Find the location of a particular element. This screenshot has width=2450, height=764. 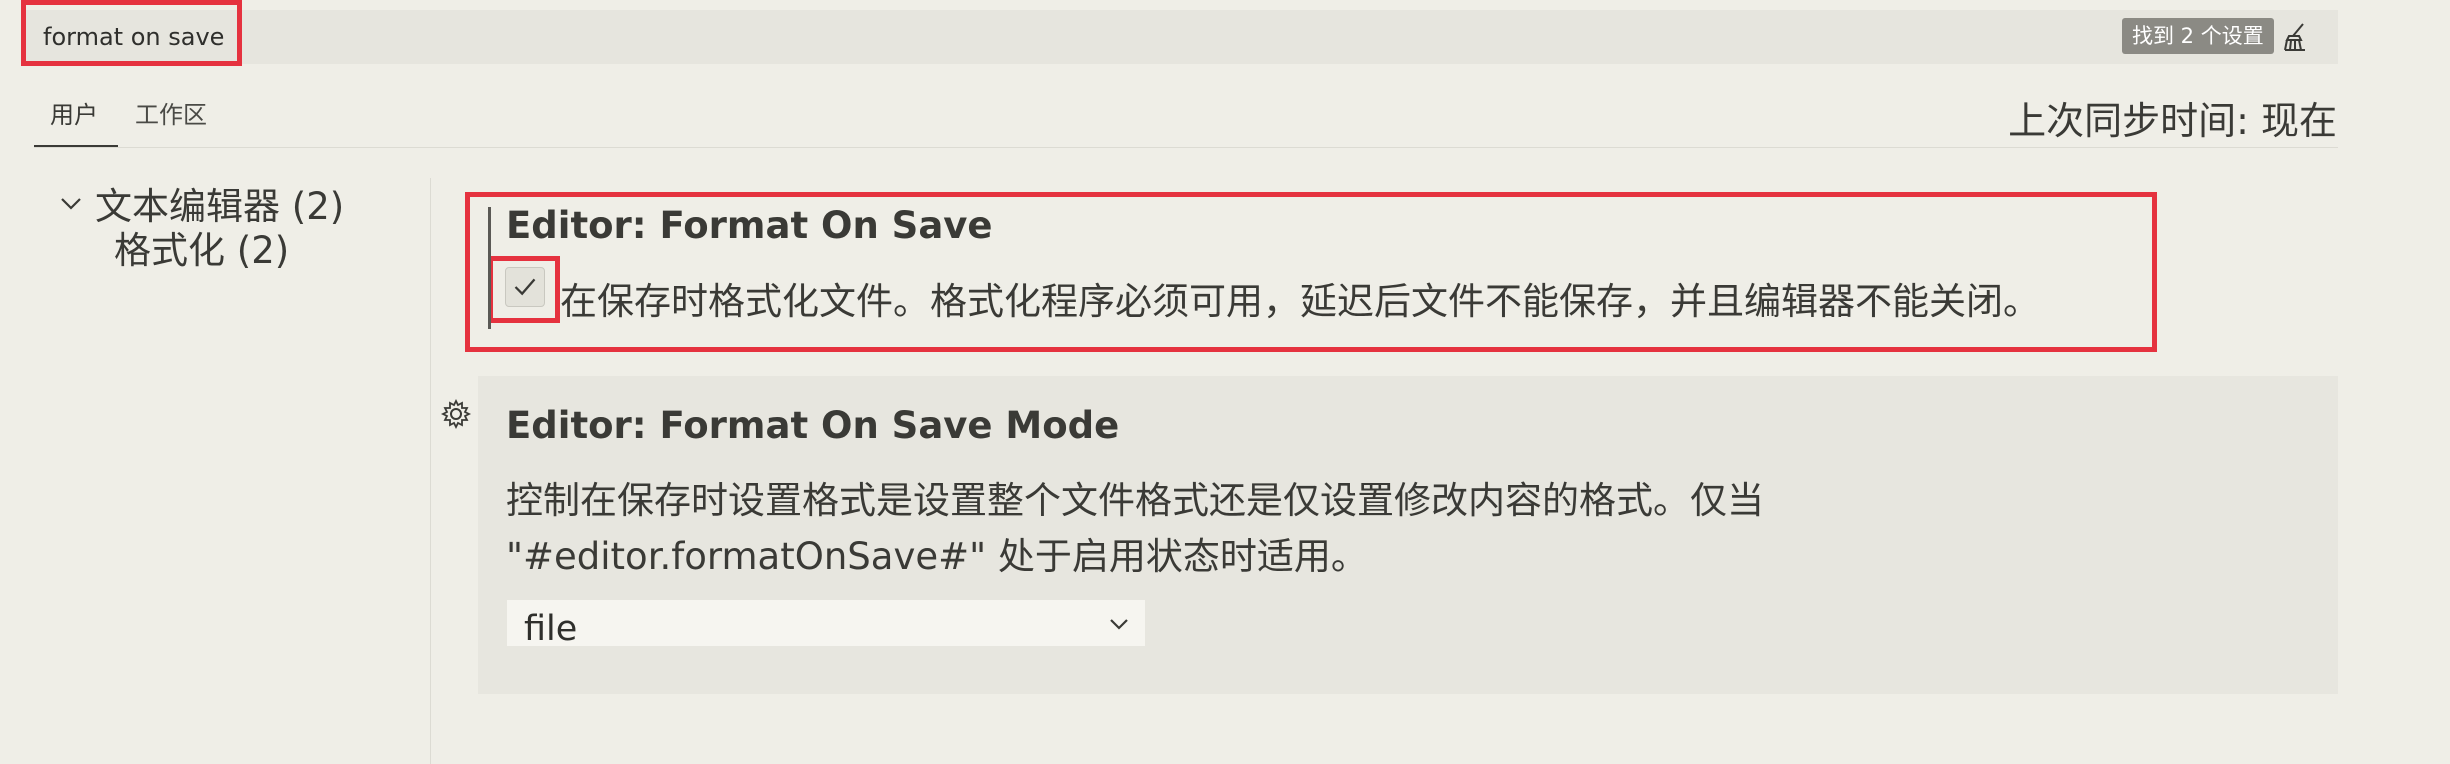

setting-description-line2: "#editor.formatOnSave#" 处于启用状态时适用。 is located at coordinates (937, 556).